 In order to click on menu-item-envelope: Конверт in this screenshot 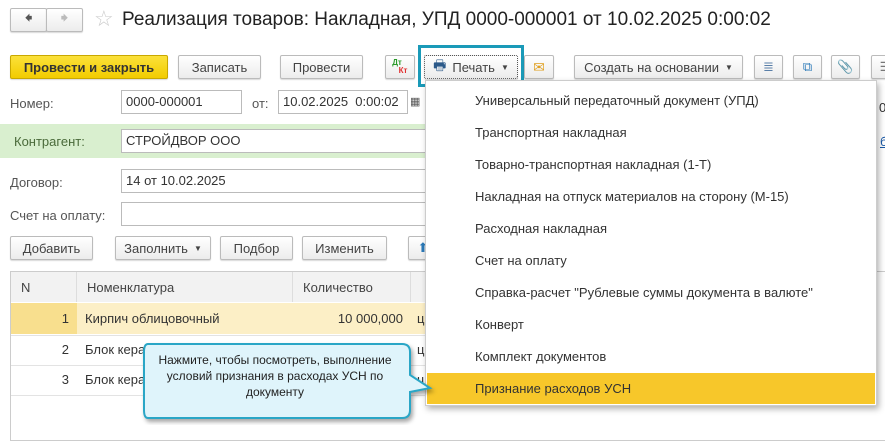, I will do `click(651, 324)`.